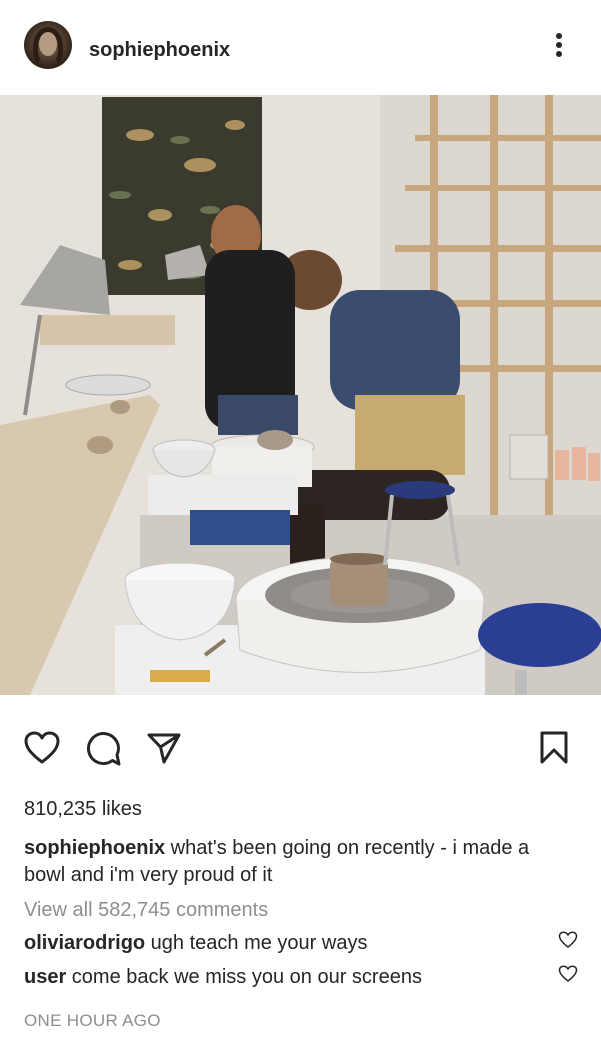 This screenshot has height=1059, width=601. What do you see at coordinates (159, 50) in the screenshot?
I see `post-username: sophiephoenix` at bounding box center [159, 50].